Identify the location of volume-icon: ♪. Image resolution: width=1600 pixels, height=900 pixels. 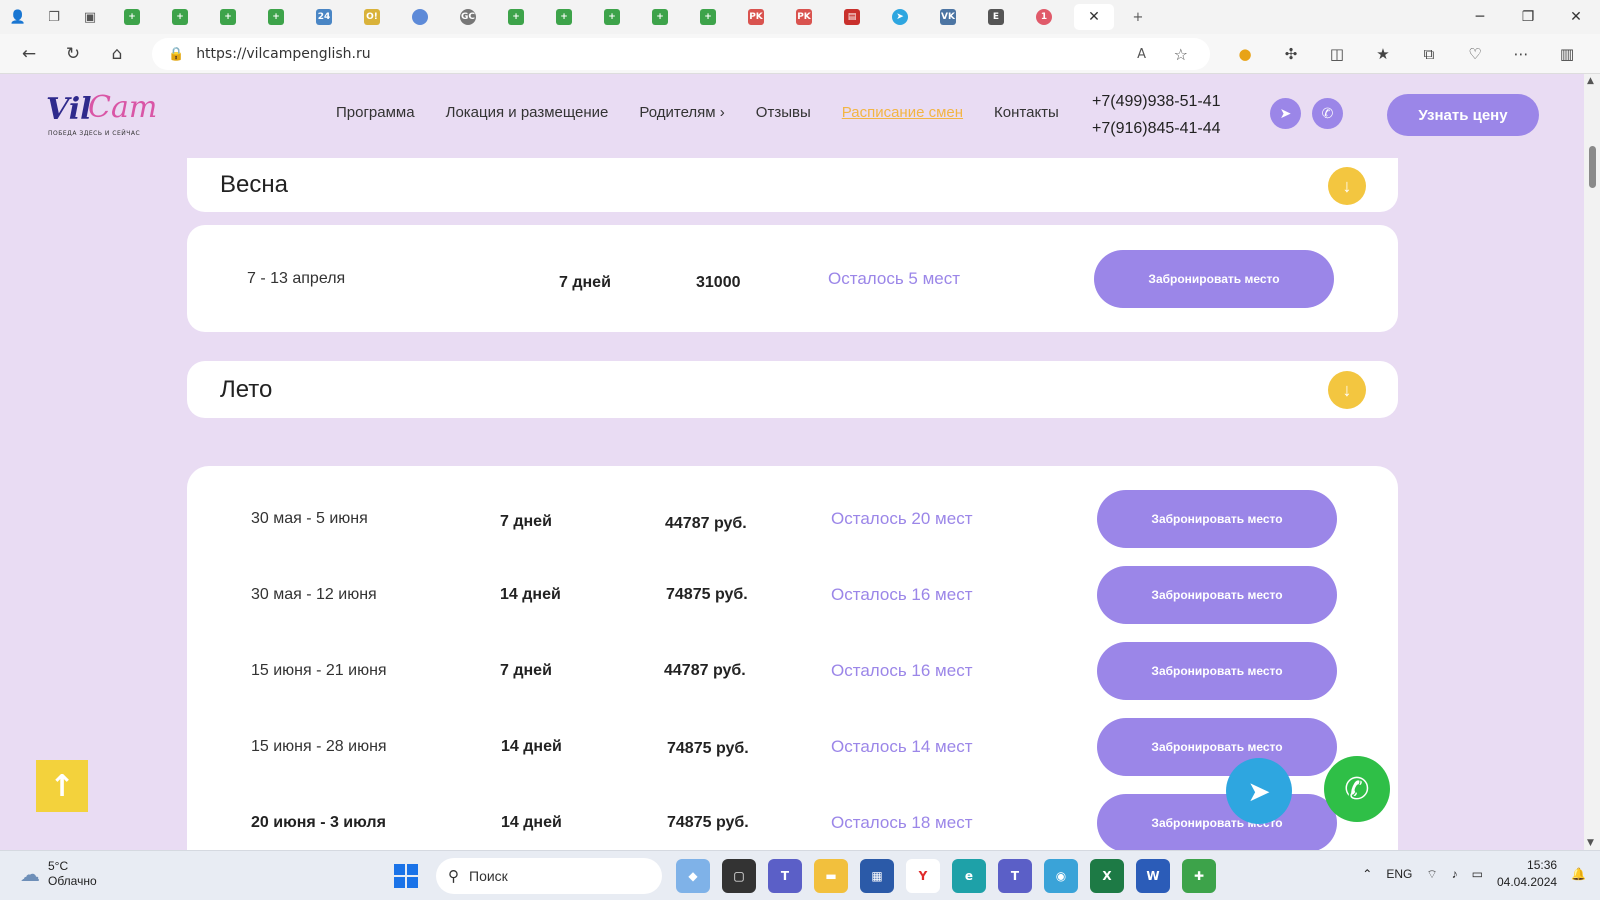
(1455, 874).